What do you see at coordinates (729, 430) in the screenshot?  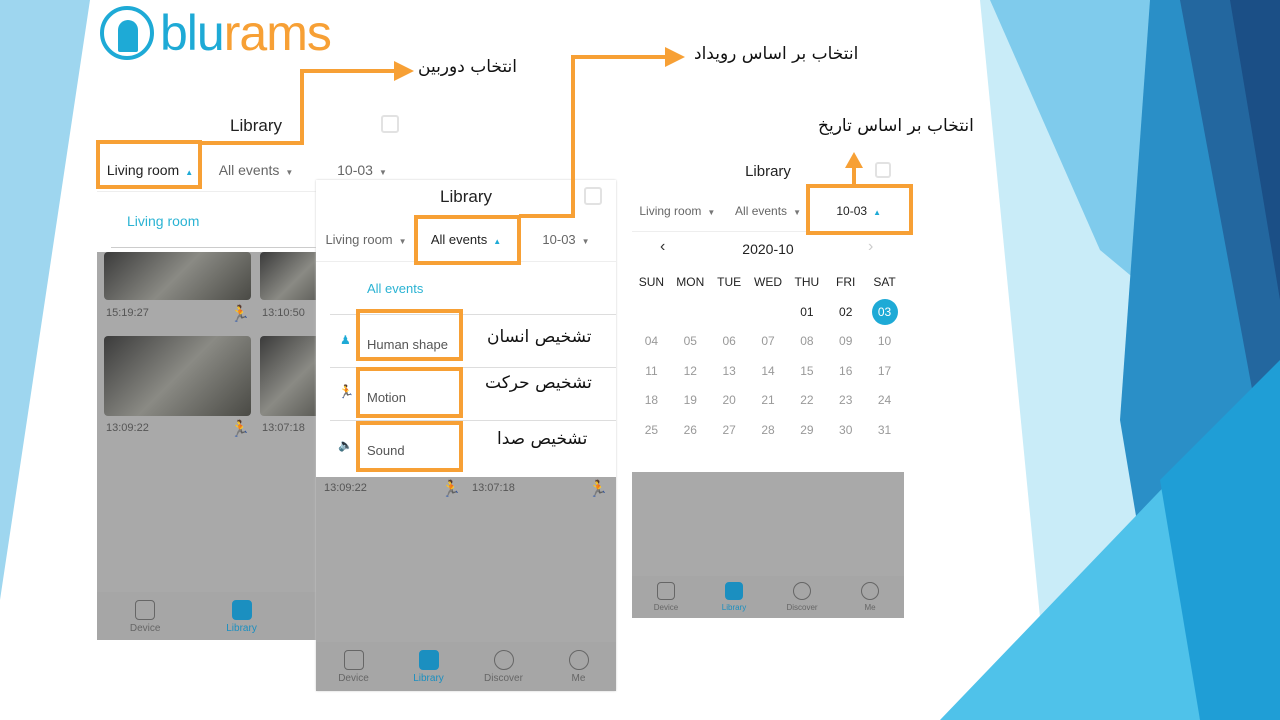 I see `calendar-day: 27` at bounding box center [729, 430].